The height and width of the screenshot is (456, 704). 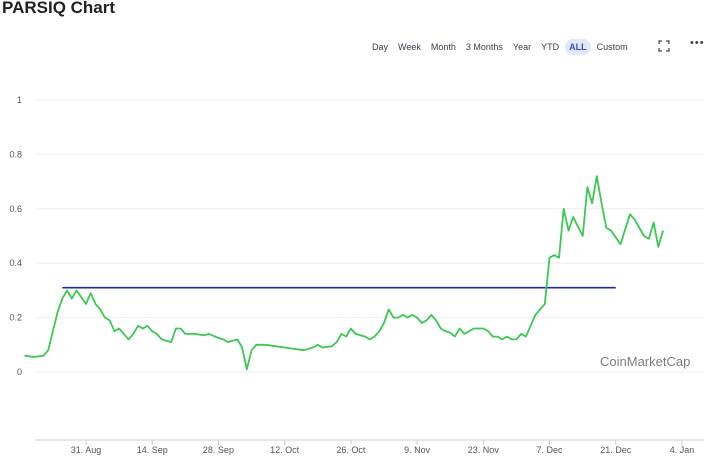 I want to click on y-tick-label: 0.8, so click(x=15, y=154).